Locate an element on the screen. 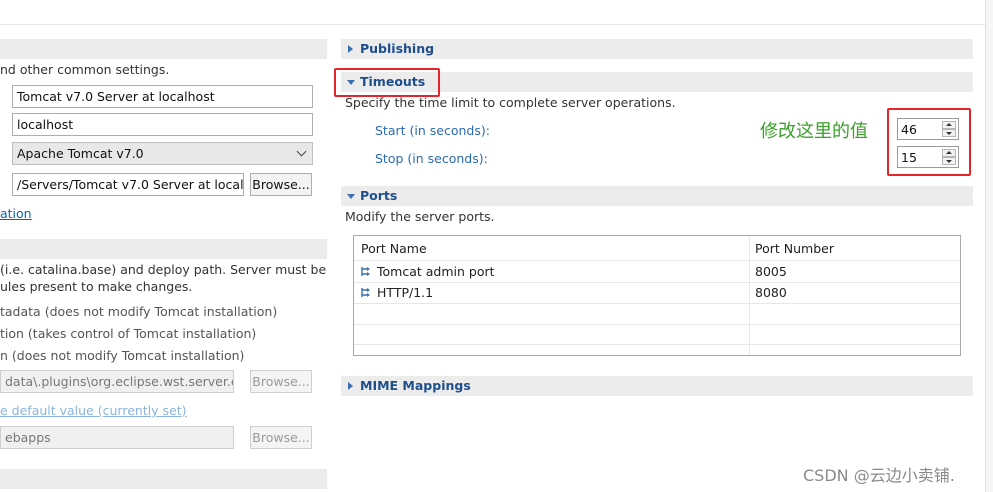 The width and height of the screenshot is (993, 492). start-timeout-value: 46 is located at coordinates (909, 129).